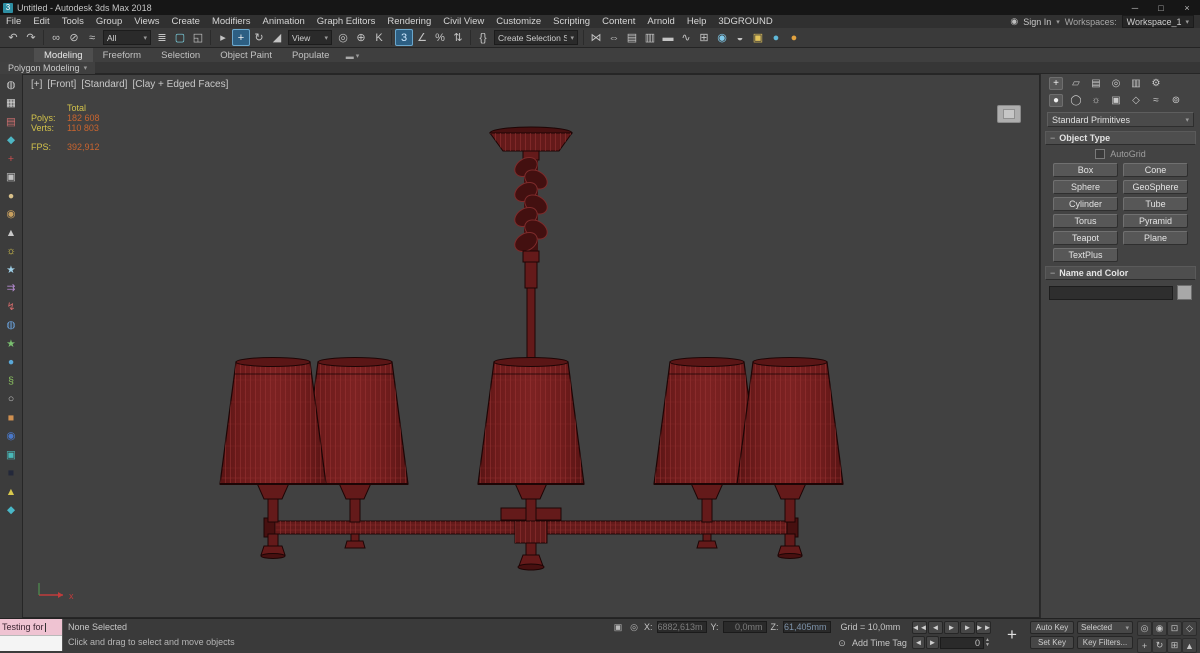 Image resolution: width=1200 pixels, height=653 pixels. Describe the element at coordinates (48, 67) in the screenshot. I see `polygon-modeling-panel-tab: Polygon Modeling ▾` at that location.